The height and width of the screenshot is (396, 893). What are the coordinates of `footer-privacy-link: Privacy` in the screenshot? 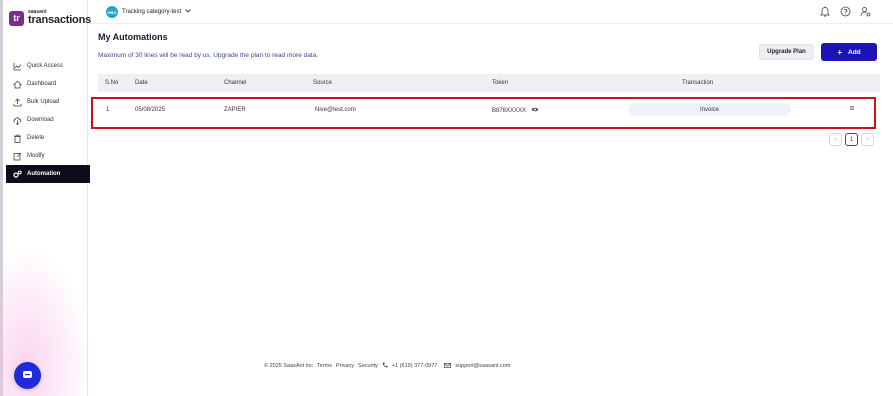 It's located at (345, 366).